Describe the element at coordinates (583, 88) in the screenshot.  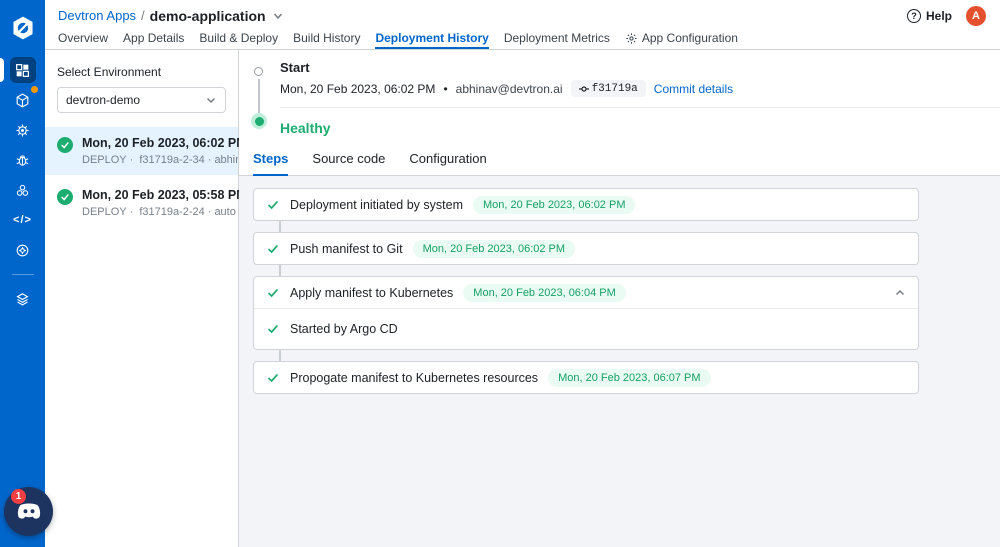
I see `commit-icon` at that location.